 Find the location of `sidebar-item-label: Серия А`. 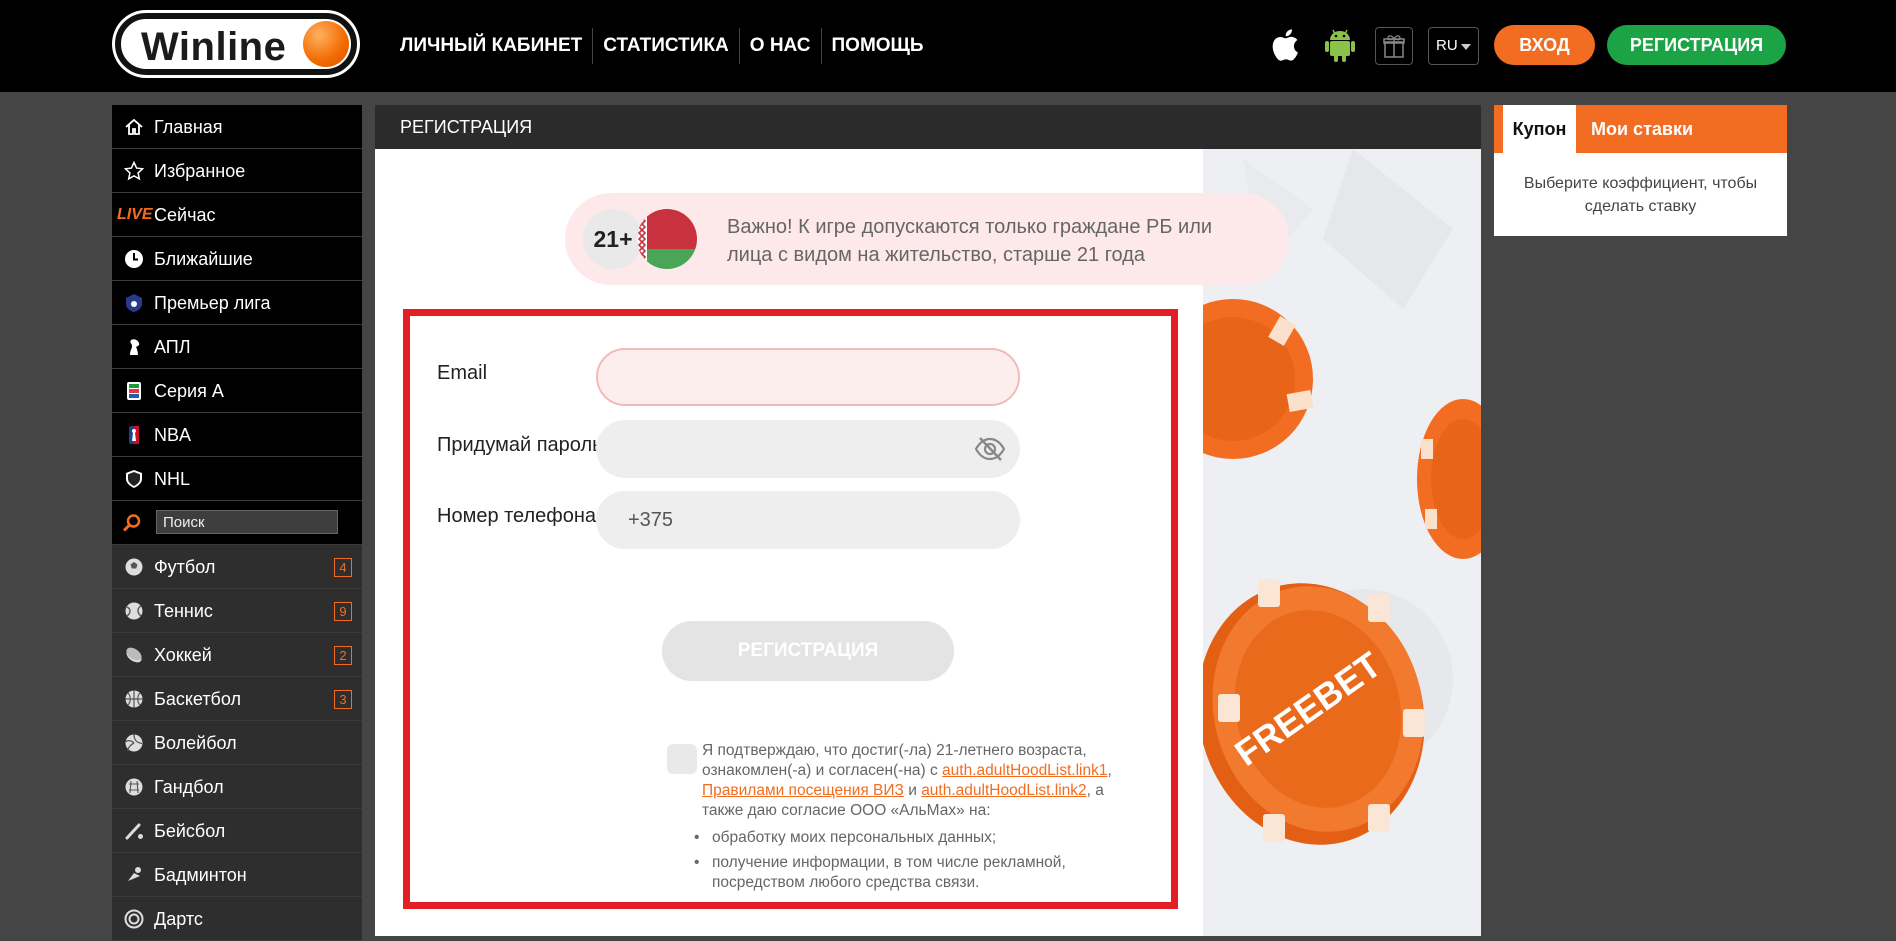

sidebar-item-label: Серия А is located at coordinates (189, 391).